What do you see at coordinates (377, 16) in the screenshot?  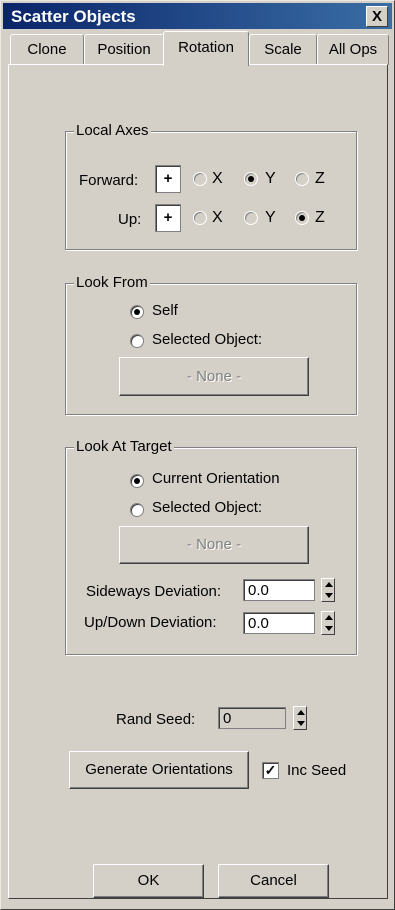 I see `close-button: X` at bounding box center [377, 16].